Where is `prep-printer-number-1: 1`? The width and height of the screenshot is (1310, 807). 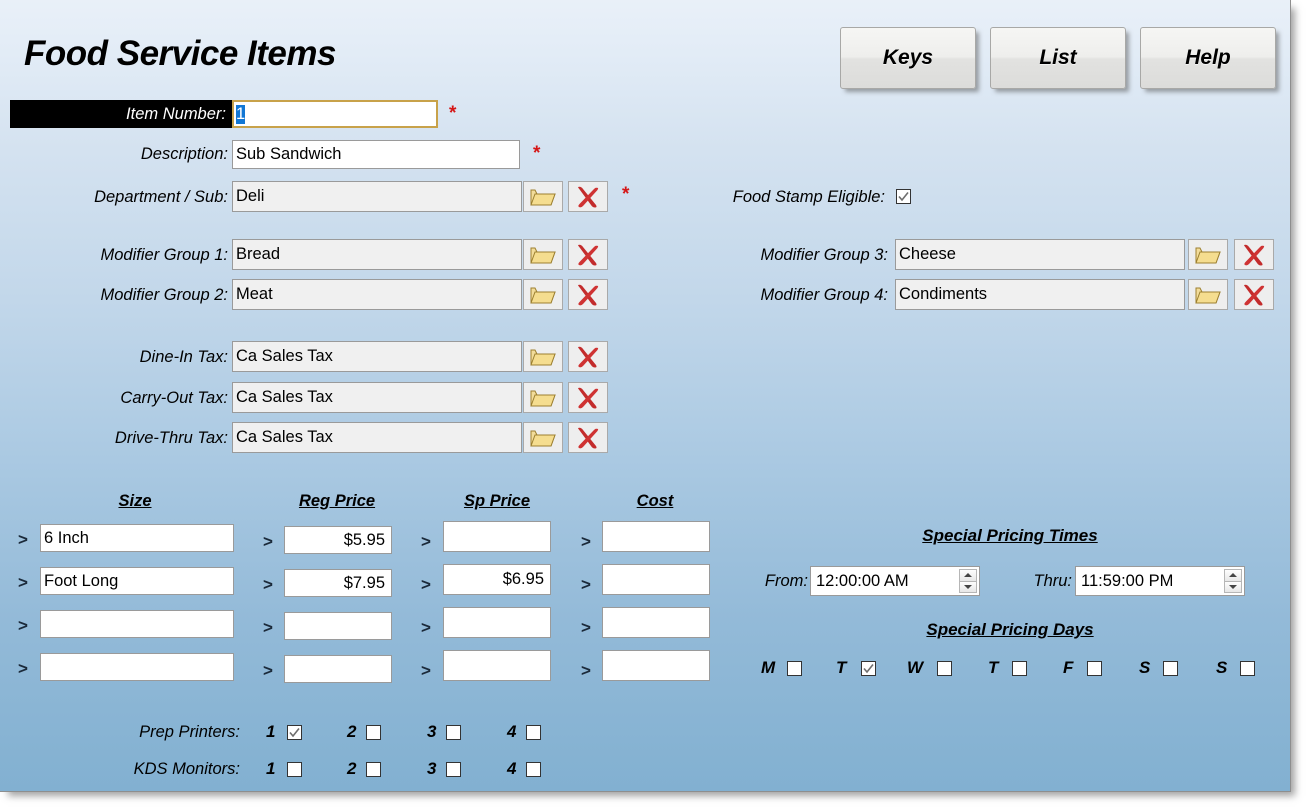 prep-printer-number-1: 1 is located at coordinates (271, 731).